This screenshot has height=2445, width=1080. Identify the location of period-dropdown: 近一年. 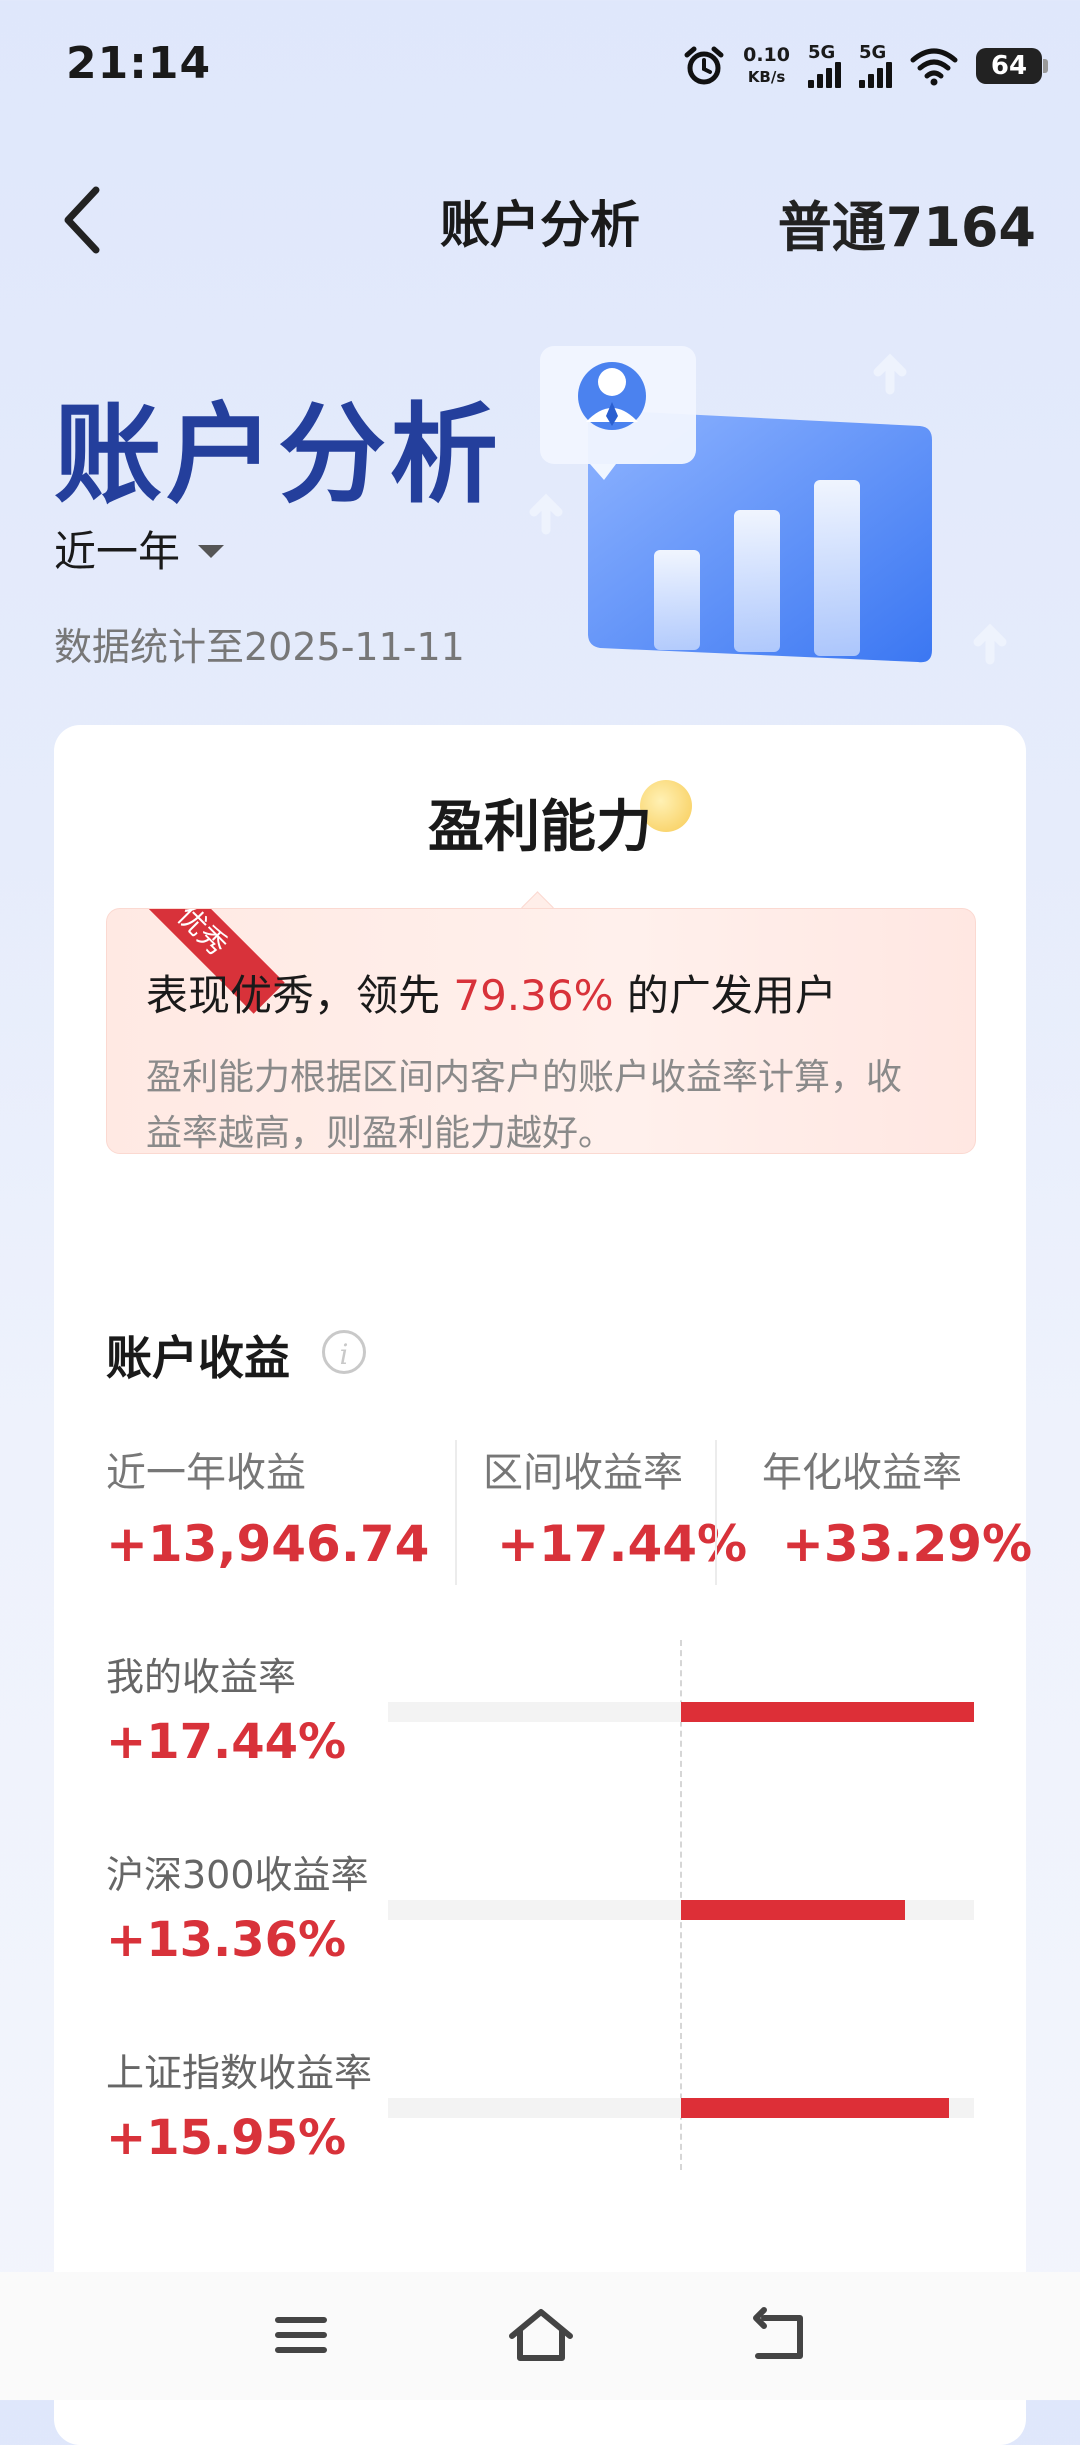
(139, 548).